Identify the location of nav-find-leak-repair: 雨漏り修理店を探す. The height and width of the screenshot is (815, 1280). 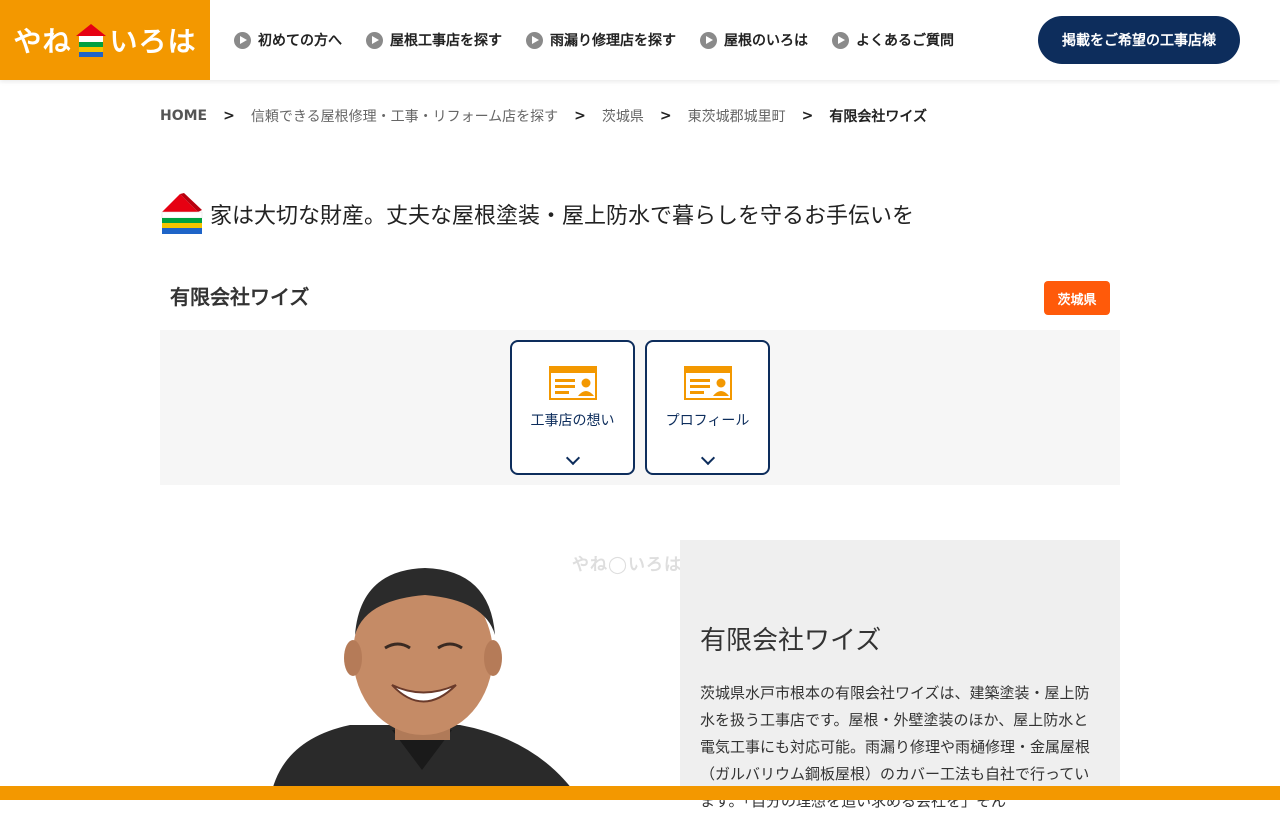
(601, 40).